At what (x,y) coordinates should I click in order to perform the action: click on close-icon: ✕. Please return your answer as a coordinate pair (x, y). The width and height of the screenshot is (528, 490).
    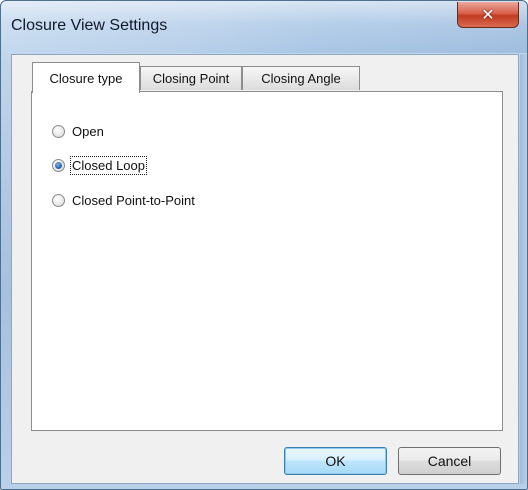
    Looking at the image, I should click on (488, 15).